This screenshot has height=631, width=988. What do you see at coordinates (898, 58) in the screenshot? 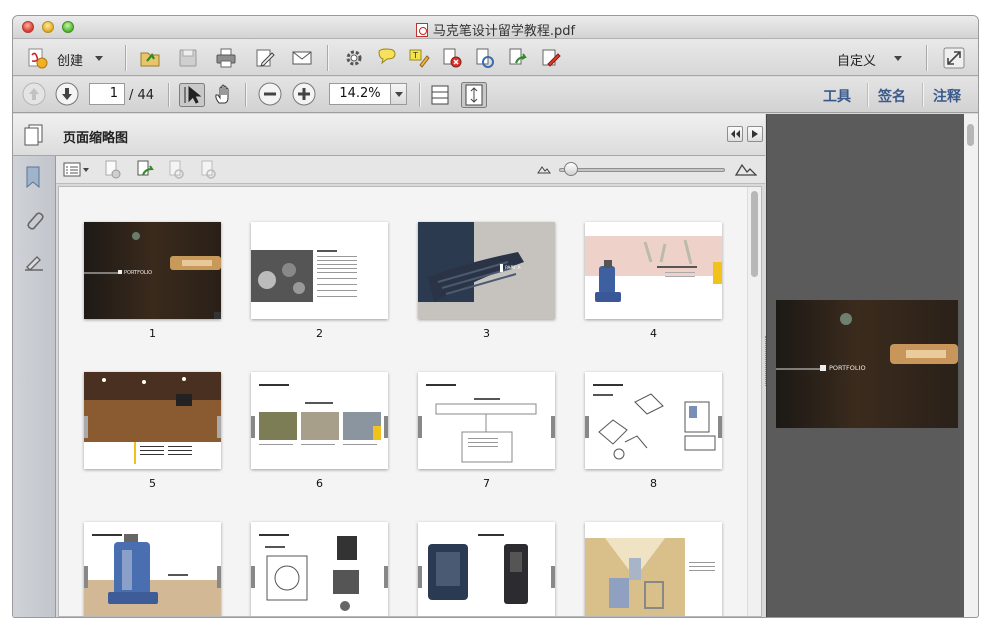
I see `customize-dropdown-caret` at bounding box center [898, 58].